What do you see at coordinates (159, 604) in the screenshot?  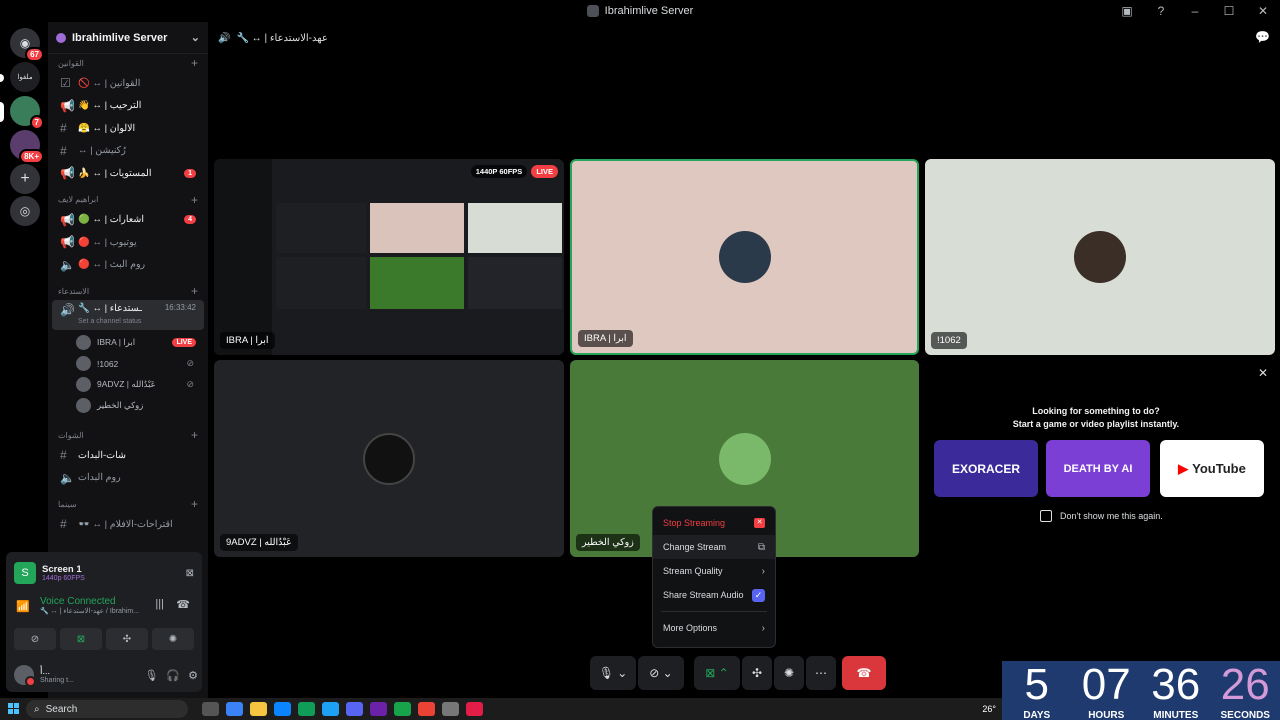 I see `noise-suppression-icon: |||` at bounding box center [159, 604].